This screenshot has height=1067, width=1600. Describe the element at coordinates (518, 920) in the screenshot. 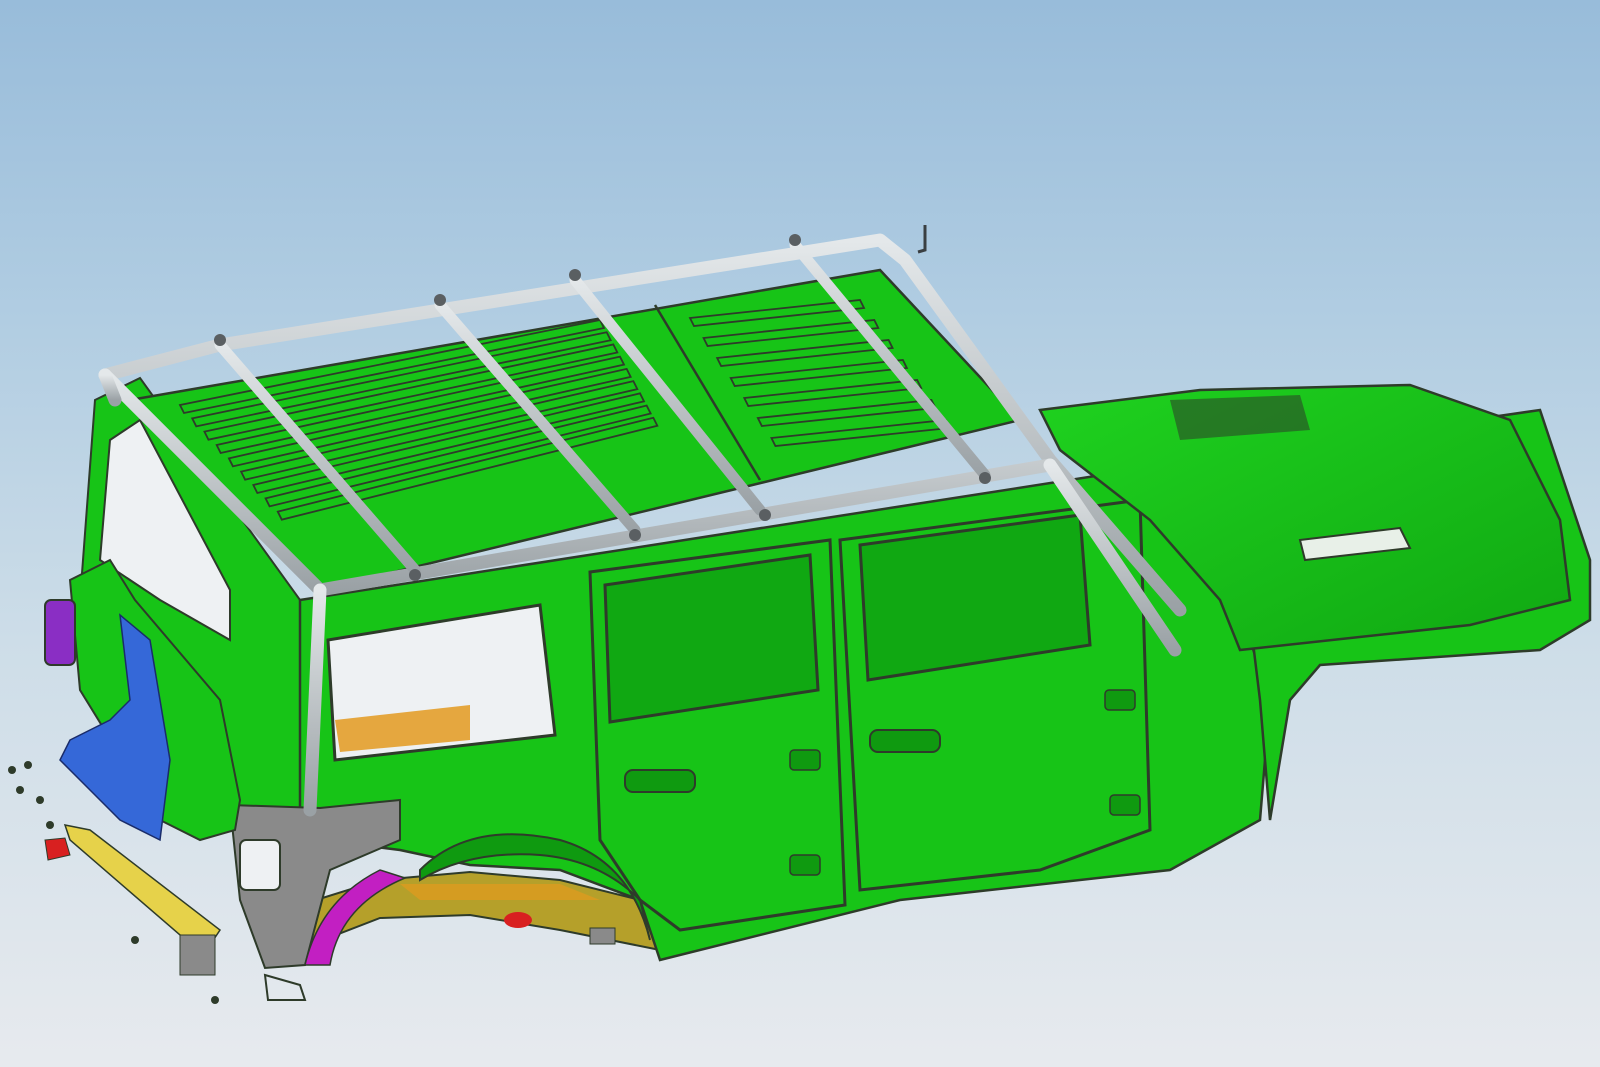

I see `red-clip-part` at that location.